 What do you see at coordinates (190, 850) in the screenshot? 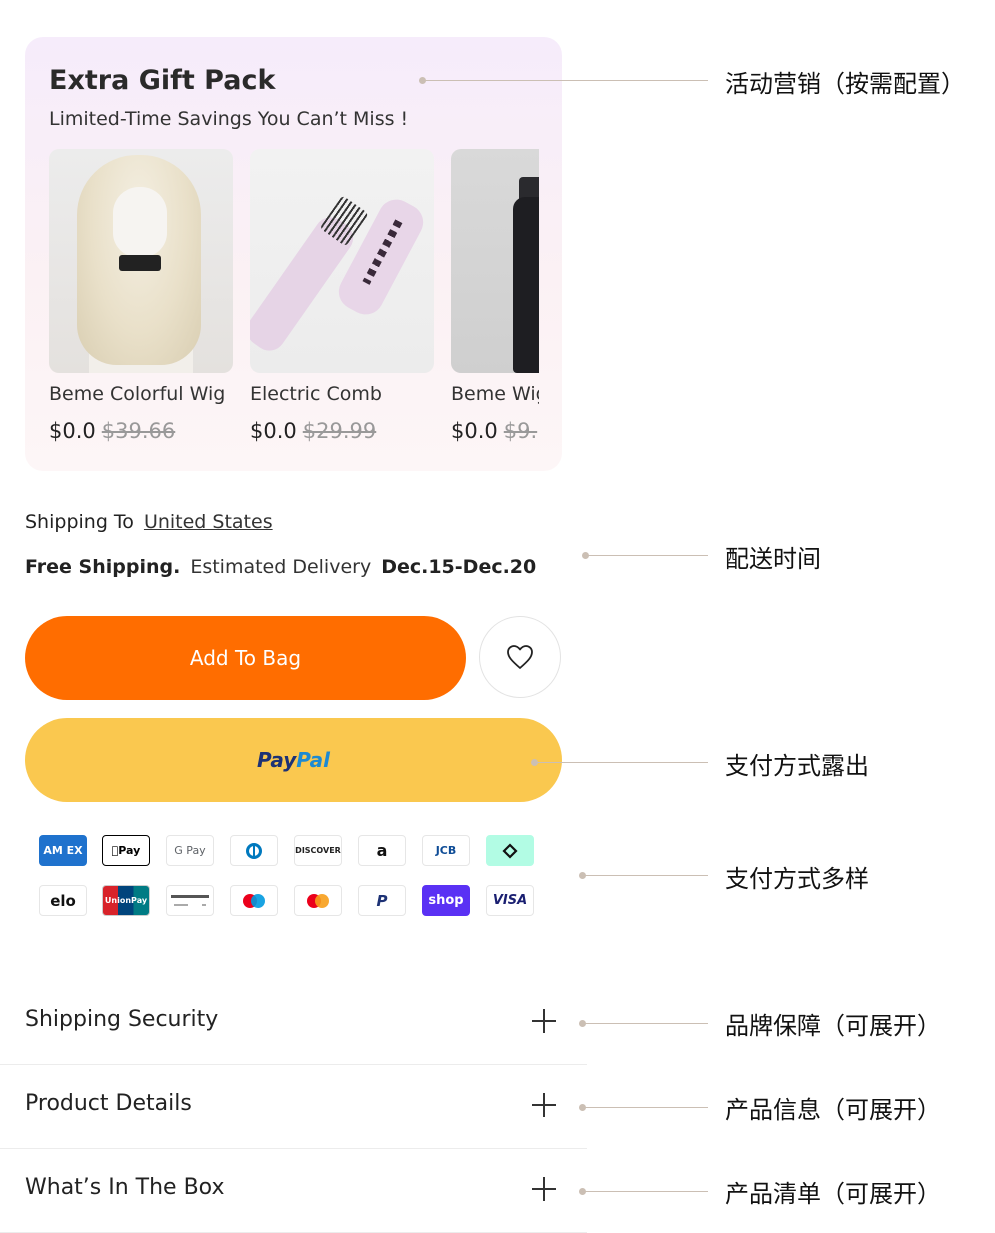
I see `google-pay-icon: G Pay` at bounding box center [190, 850].